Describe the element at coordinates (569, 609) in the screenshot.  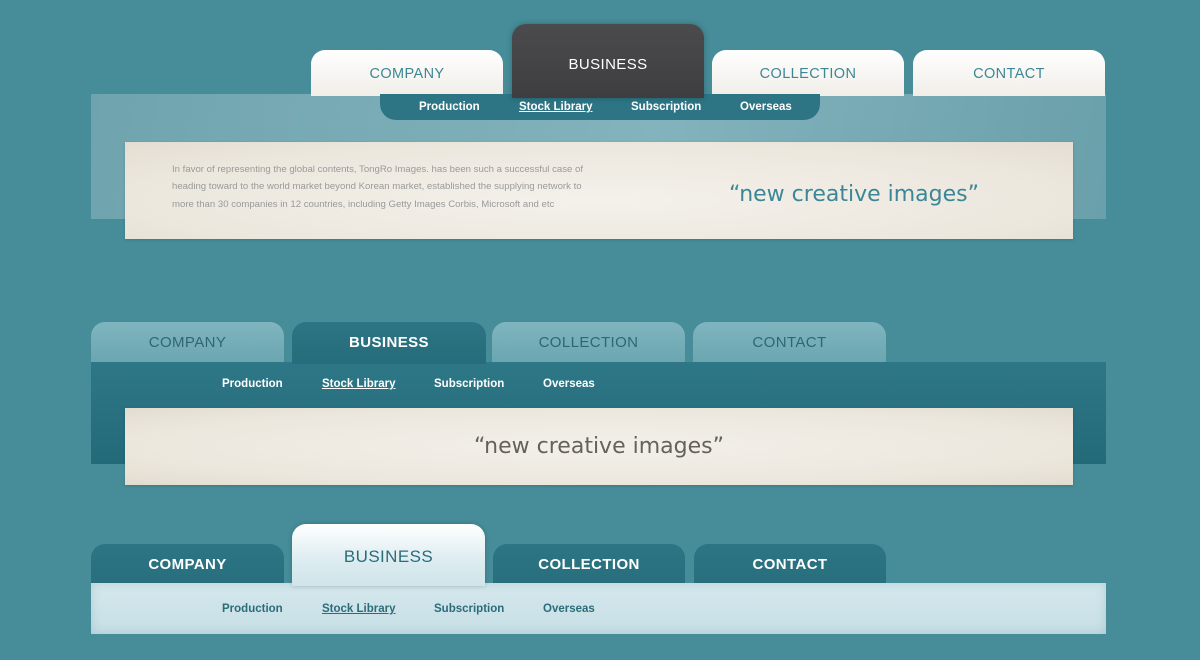
I see `nav3-subnav-overseas: Overseas` at that location.